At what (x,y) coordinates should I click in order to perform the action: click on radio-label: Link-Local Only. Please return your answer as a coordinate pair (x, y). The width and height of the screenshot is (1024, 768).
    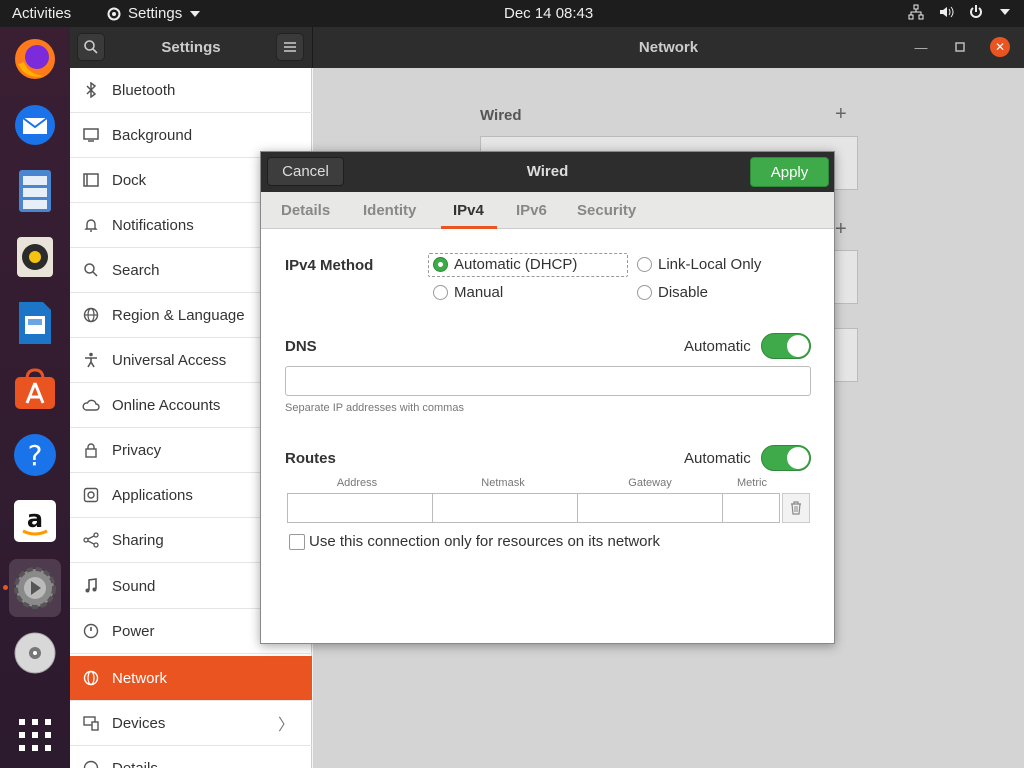
    Looking at the image, I should click on (710, 264).